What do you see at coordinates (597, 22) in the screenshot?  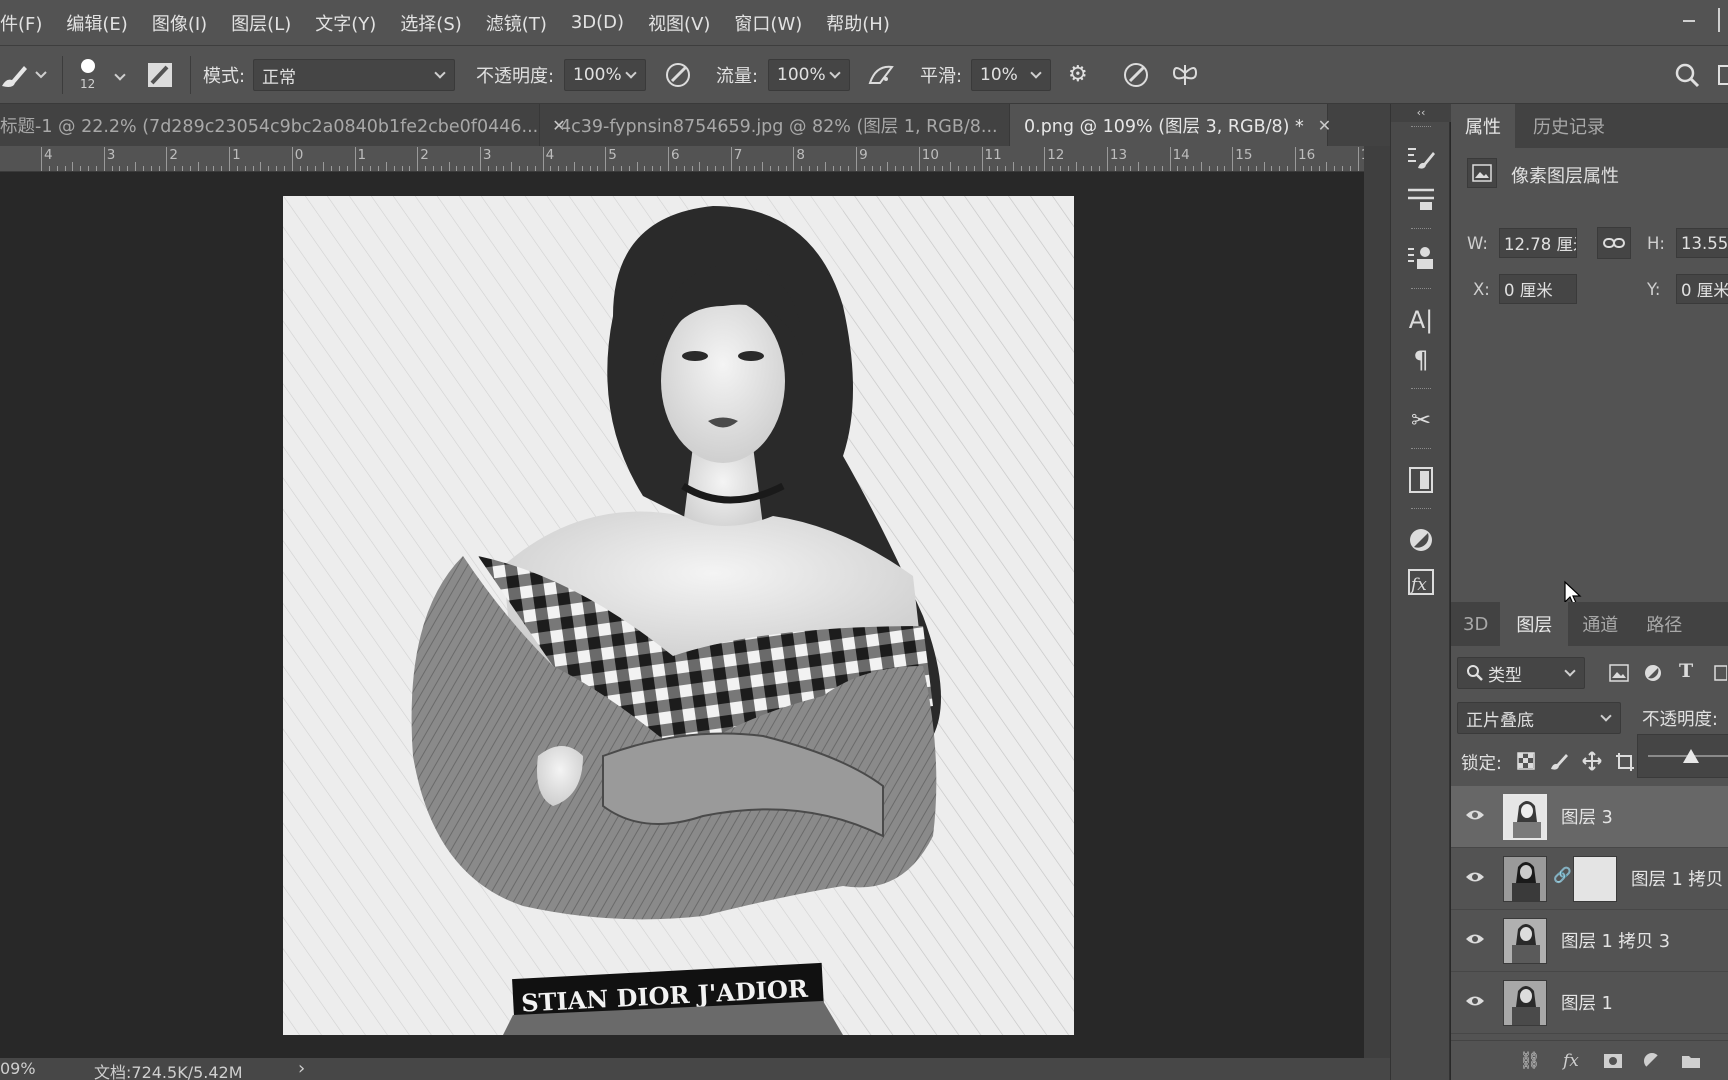 I see `menu-3d: 3D(D)` at bounding box center [597, 22].